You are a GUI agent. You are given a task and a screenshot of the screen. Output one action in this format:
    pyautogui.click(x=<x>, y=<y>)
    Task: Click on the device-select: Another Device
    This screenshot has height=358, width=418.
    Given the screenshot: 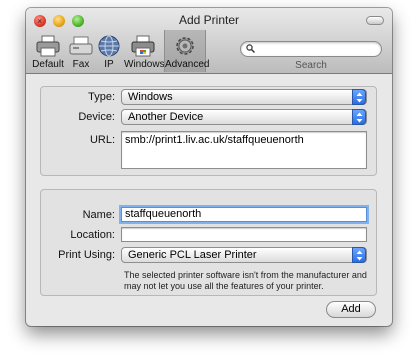 What is the action you would take?
    pyautogui.click(x=244, y=117)
    